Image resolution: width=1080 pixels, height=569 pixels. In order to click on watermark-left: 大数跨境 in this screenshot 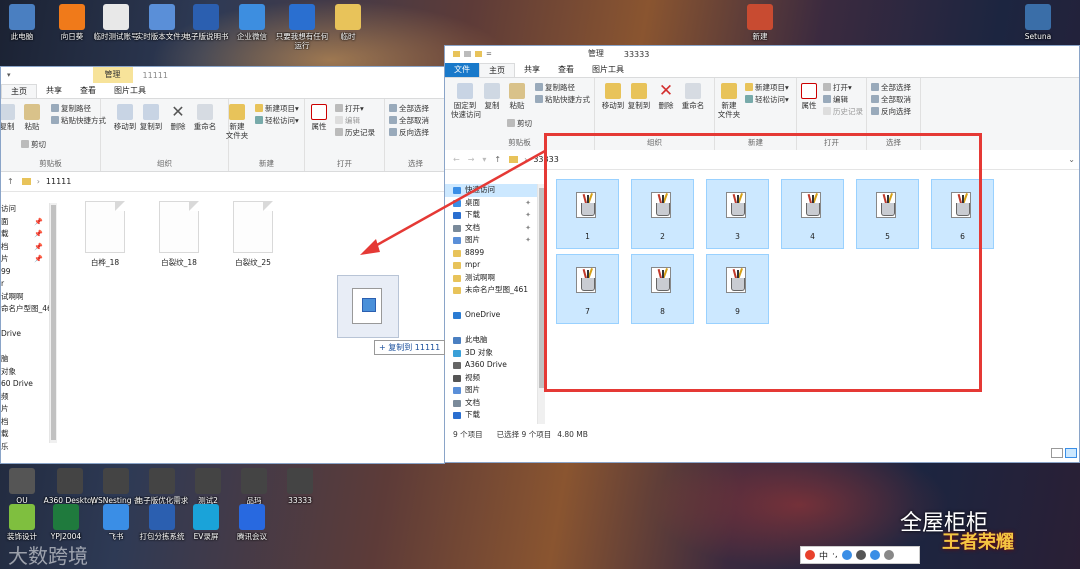, I will do `click(48, 556)`.